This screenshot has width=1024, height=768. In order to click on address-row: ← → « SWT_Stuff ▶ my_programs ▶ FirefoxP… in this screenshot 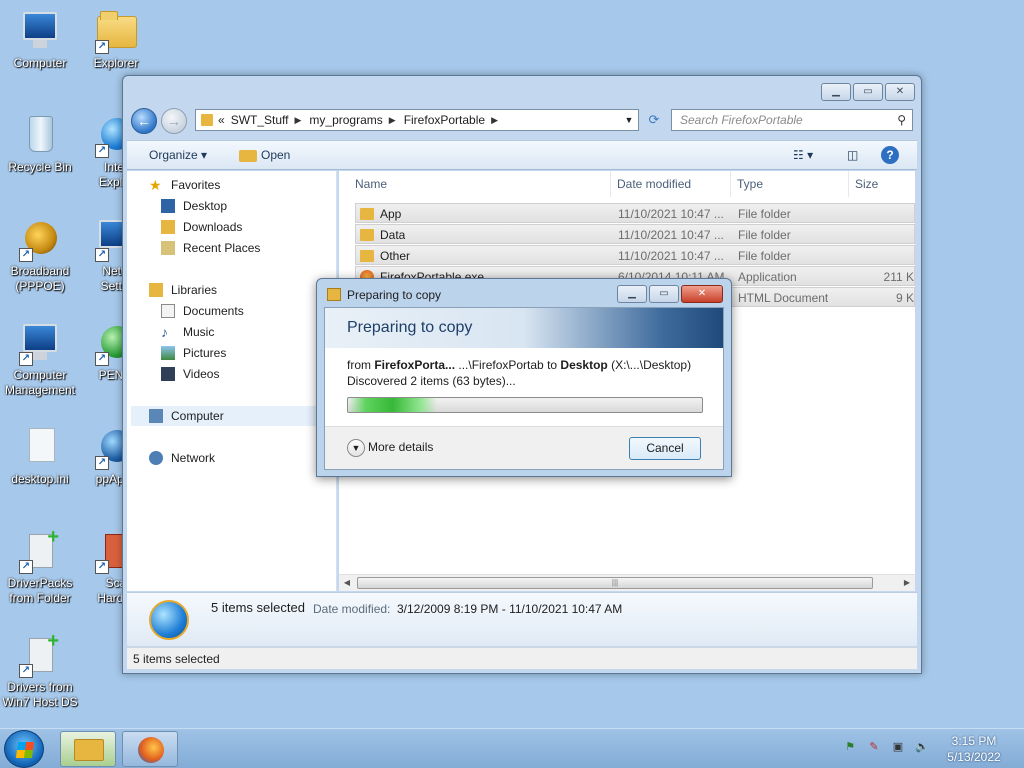, I will do `click(522, 121)`.